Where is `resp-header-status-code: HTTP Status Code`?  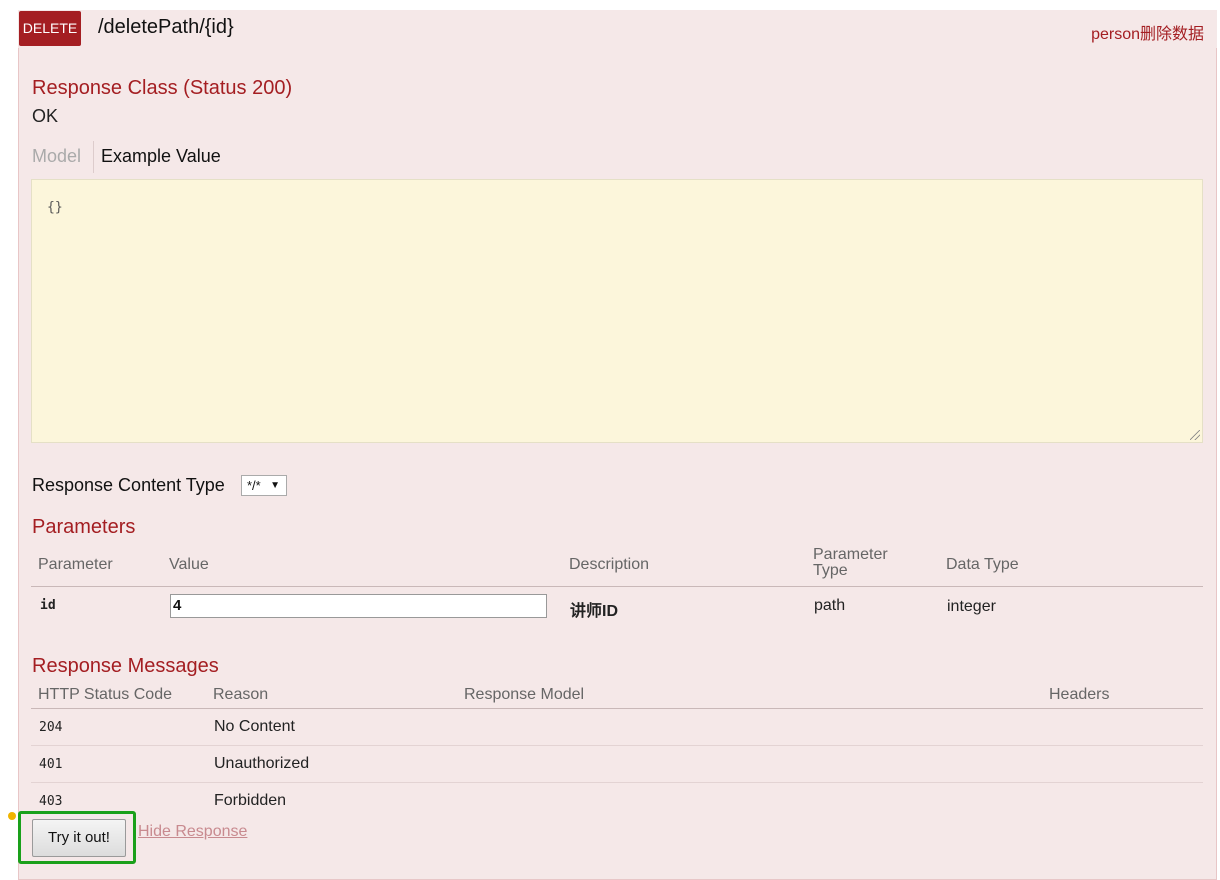
resp-header-status-code: HTTP Status Code is located at coordinates (105, 694).